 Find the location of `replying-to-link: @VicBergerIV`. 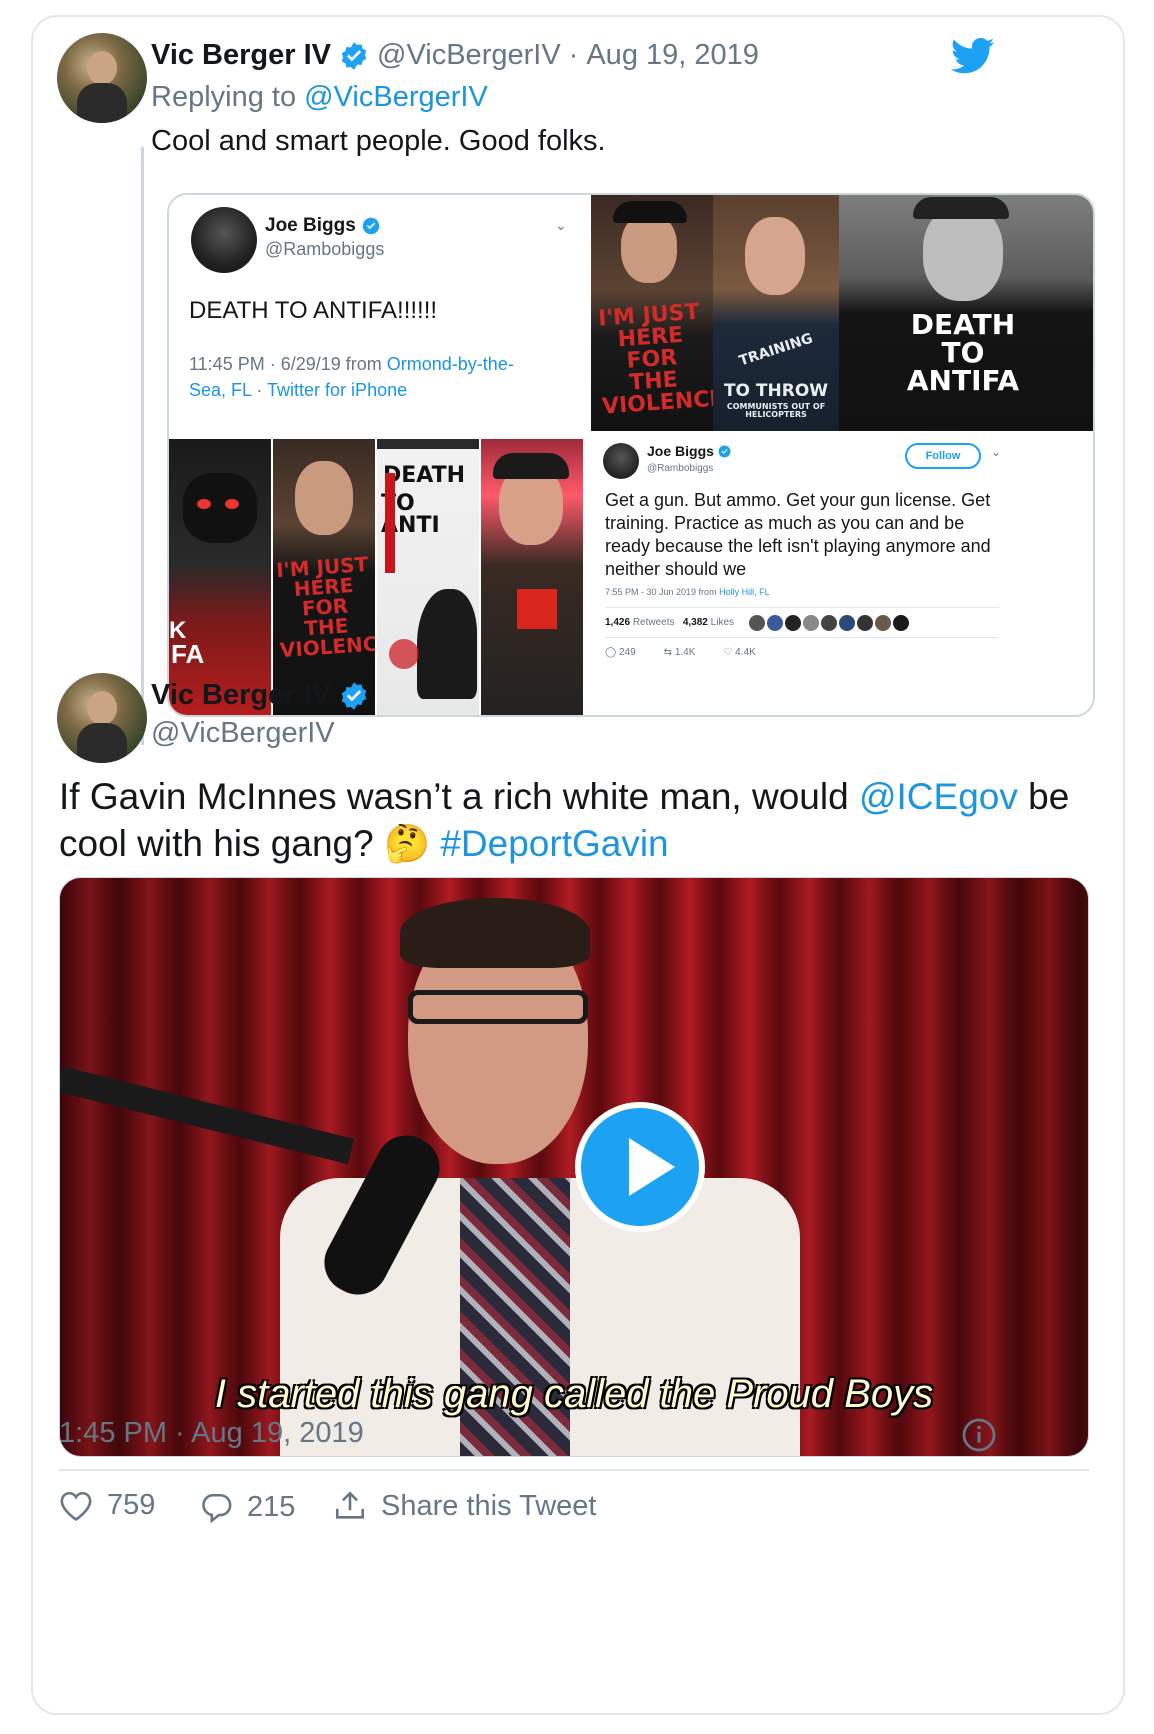

replying-to-link: @VicBergerIV is located at coordinates (396, 97).